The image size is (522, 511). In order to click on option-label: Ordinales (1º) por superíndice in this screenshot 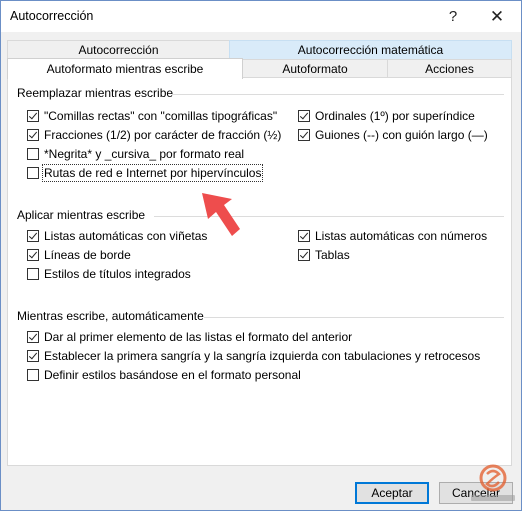, I will do `click(395, 116)`.